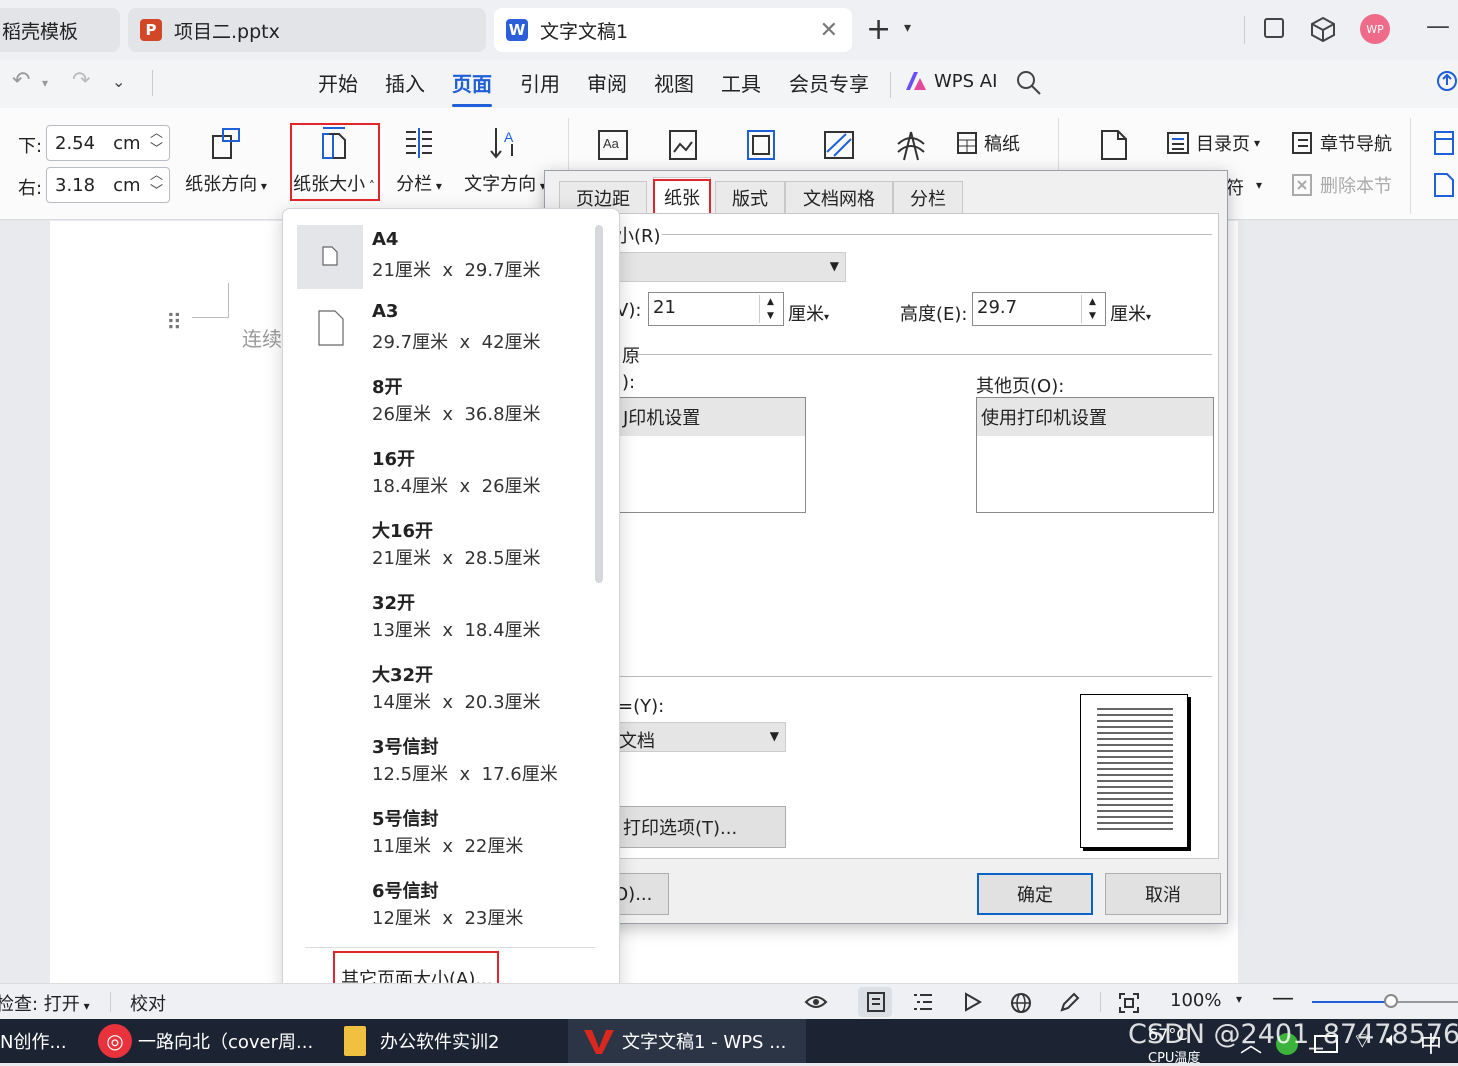 The image size is (1458, 1066). What do you see at coordinates (449, 1041) in the screenshot?
I see `taskbar-item-folder: 办公软件实训2` at bounding box center [449, 1041].